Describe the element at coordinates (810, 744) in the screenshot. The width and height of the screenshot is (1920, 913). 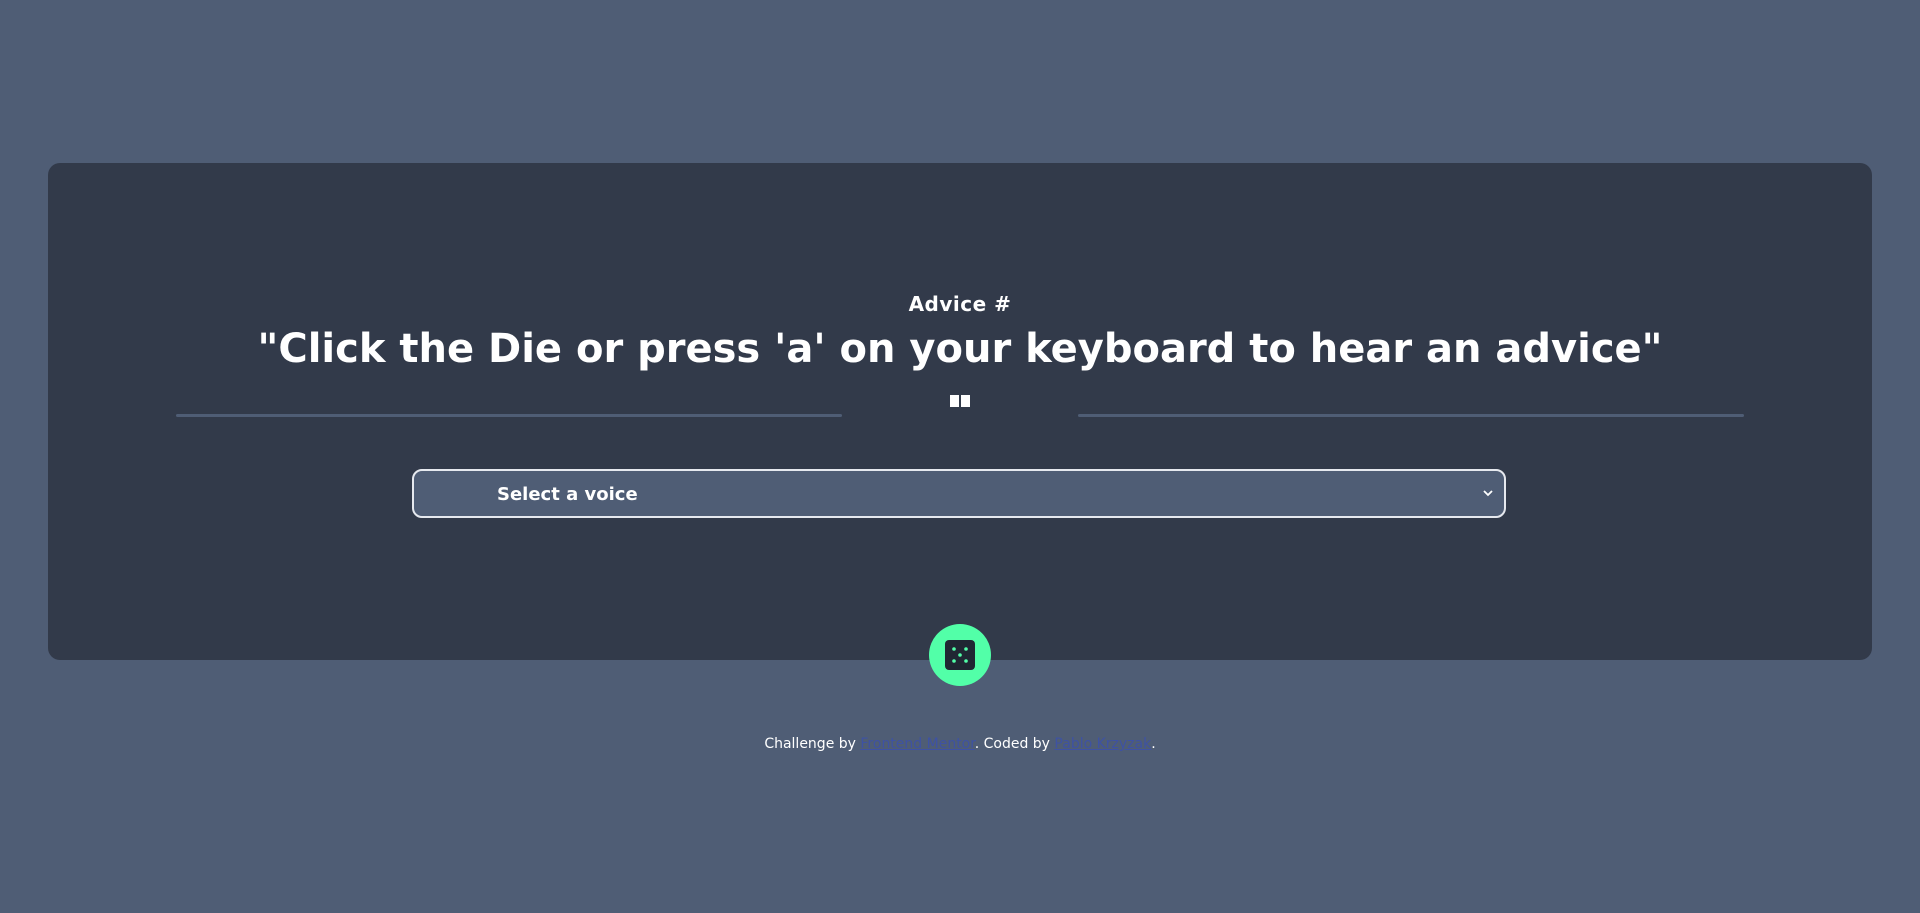
I see `footer-challenge-prefix: Challenge by` at that location.